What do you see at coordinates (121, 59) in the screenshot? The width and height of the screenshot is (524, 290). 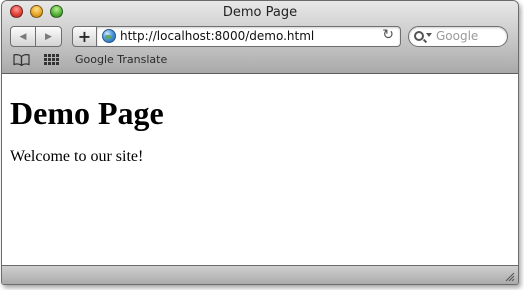 I see `bookmark-google-translate: Google Translate` at bounding box center [121, 59].